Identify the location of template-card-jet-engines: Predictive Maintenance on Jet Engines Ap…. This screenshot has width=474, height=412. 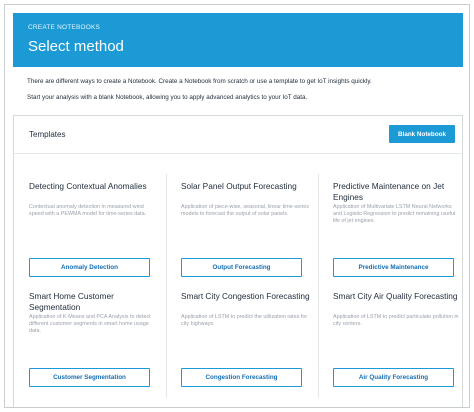
(399, 229).